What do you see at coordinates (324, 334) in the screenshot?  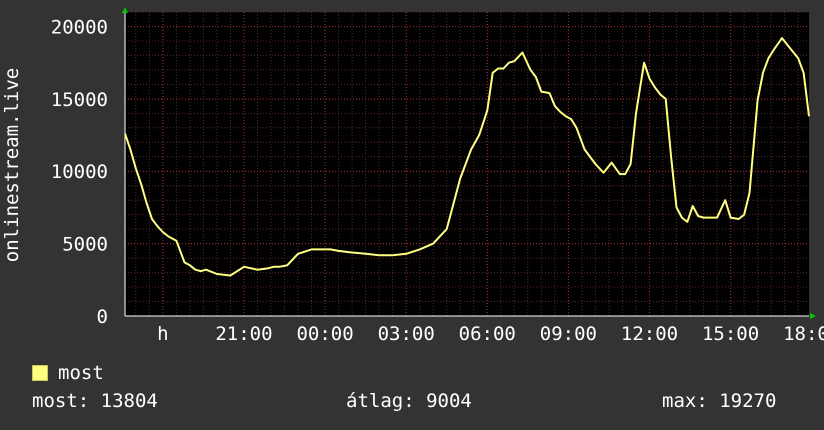 I see `x-tick-label: 00:00` at bounding box center [324, 334].